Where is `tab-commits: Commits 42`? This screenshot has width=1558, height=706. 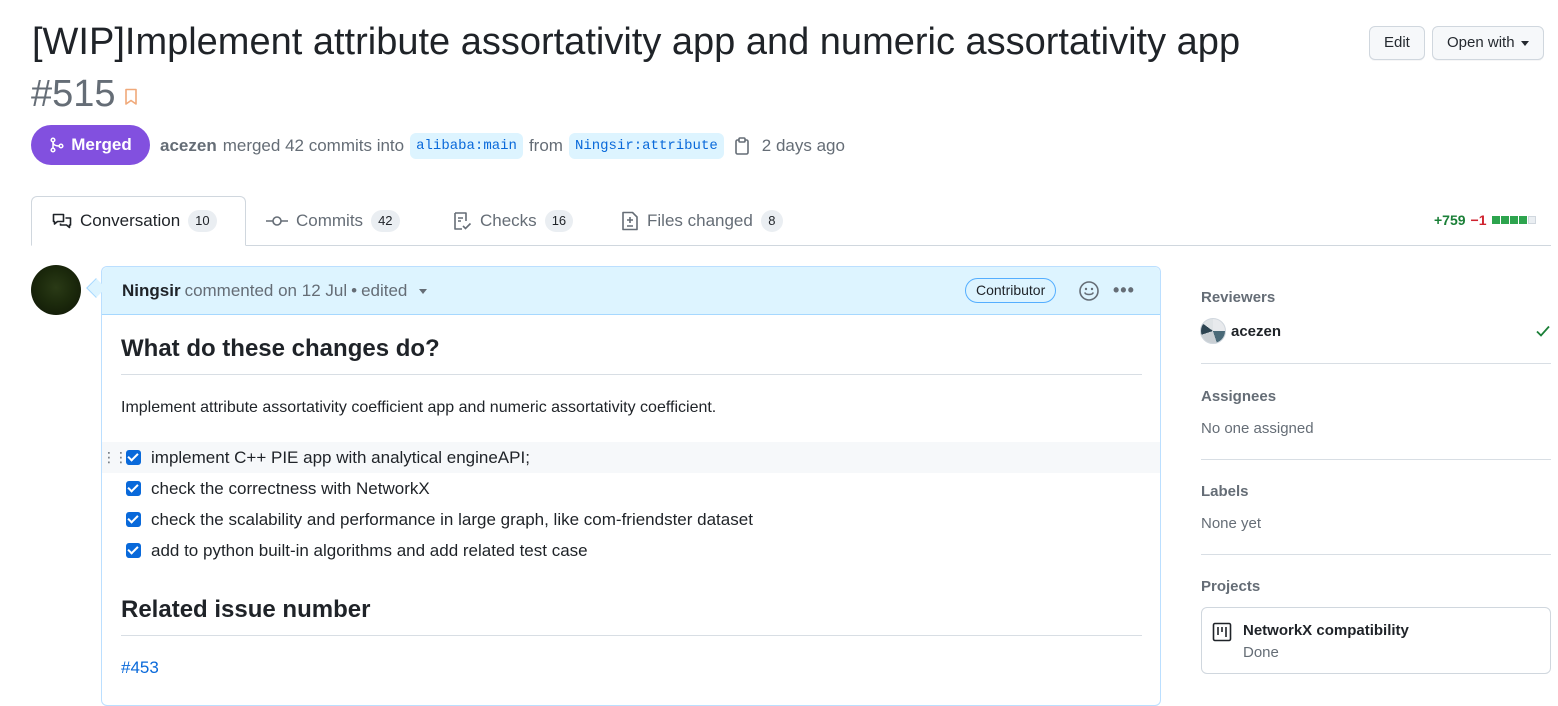 tab-commits: Commits 42 is located at coordinates (333, 221).